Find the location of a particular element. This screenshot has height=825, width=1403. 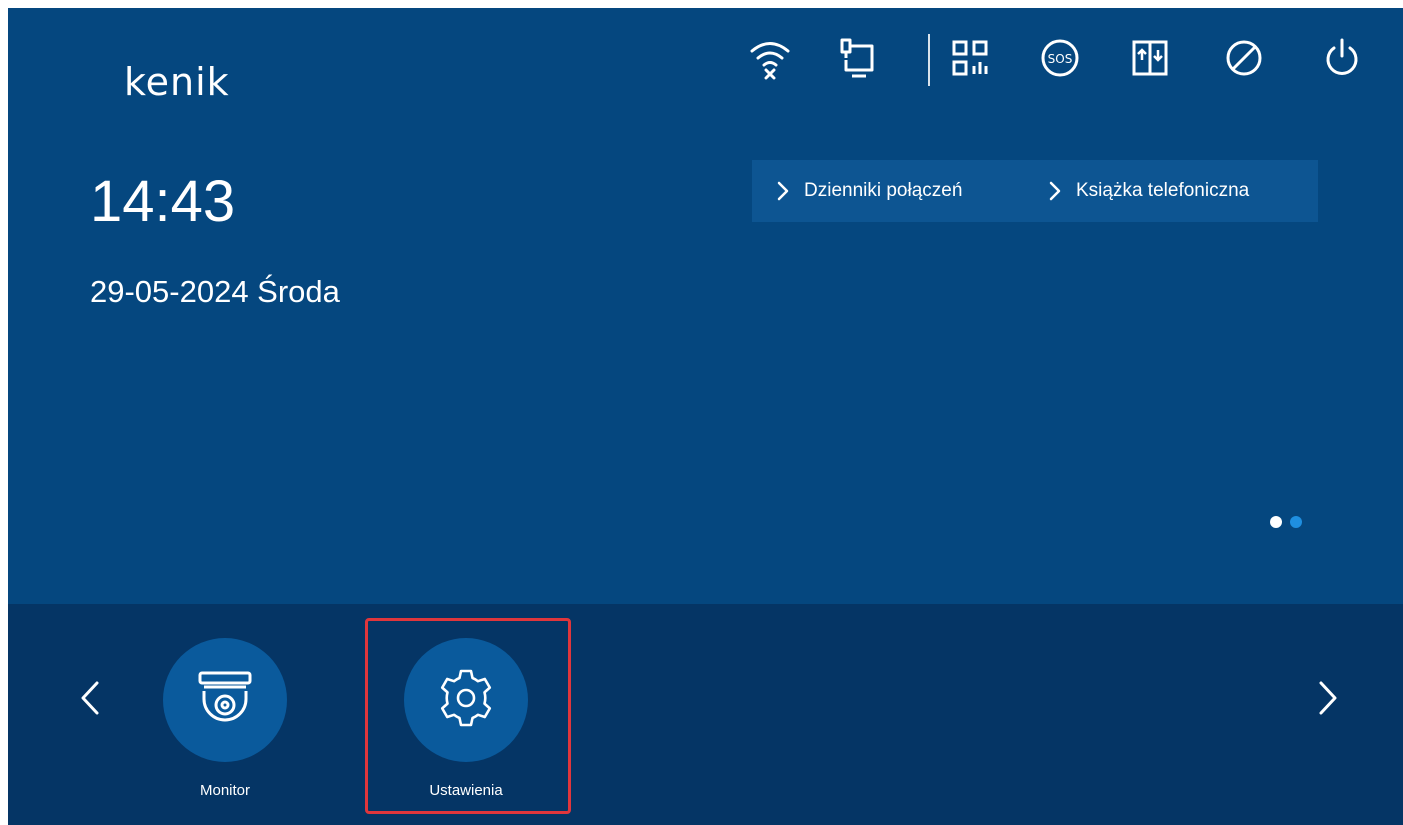

sos-icon: SOS is located at coordinates (1060, 58).